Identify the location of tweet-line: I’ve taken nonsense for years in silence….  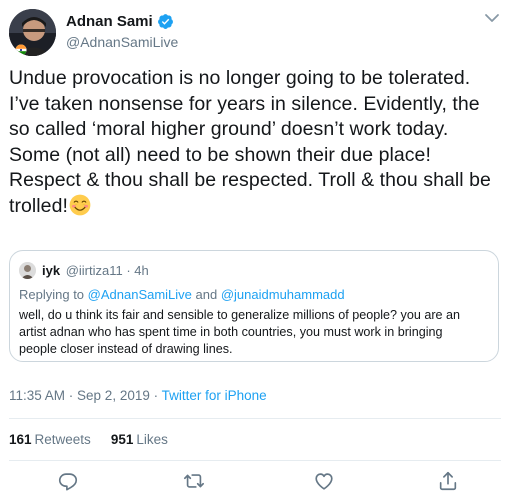
(244, 103).